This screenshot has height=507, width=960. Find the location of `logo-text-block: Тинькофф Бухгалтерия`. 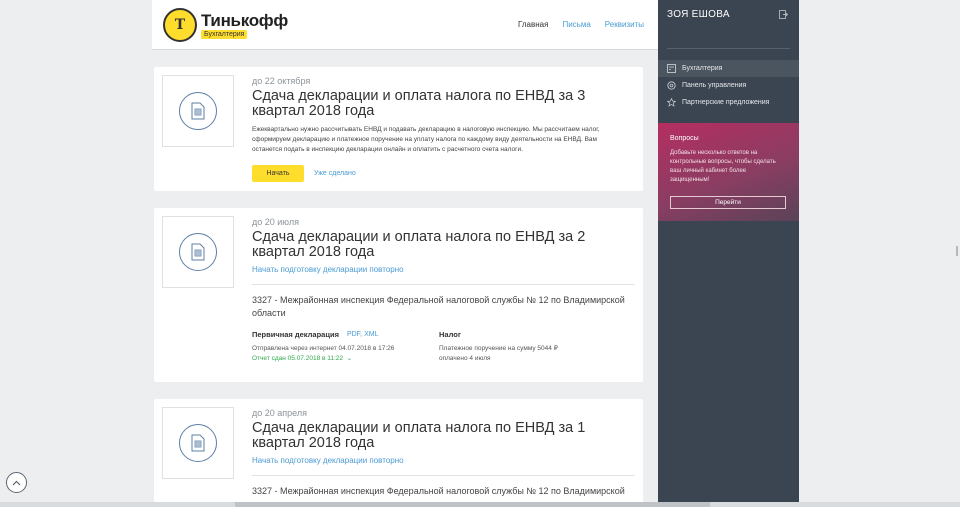

logo-text-block: Тинькофф Бухгалтерия is located at coordinates (244, 25).